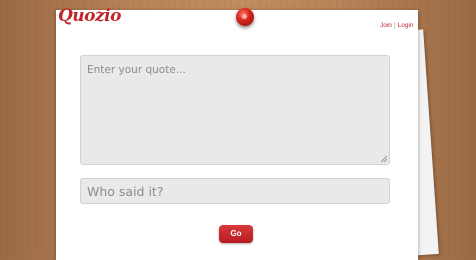 Image resolution: width=476 pixels, height=260 pixels. I want to click on author-input: Who said it?, so click(235, 191).